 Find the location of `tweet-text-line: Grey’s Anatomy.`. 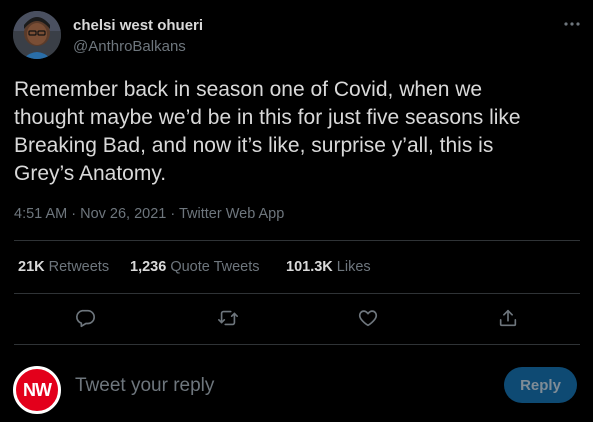

tweet-text-line: Grey’s Anatomy. is located at coordinates (90, 173).